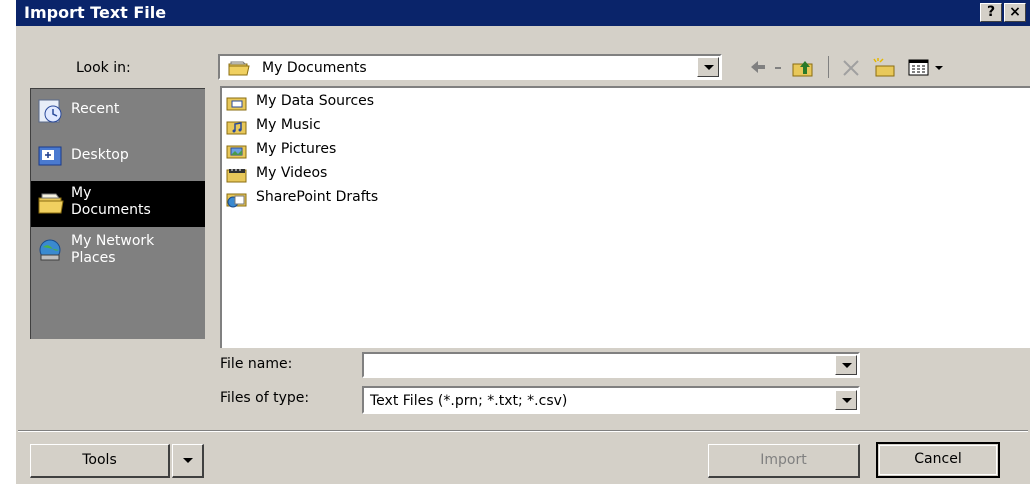 This screenshot has width=1030, height=484. I want to click on views-icon, so click(919, 68).